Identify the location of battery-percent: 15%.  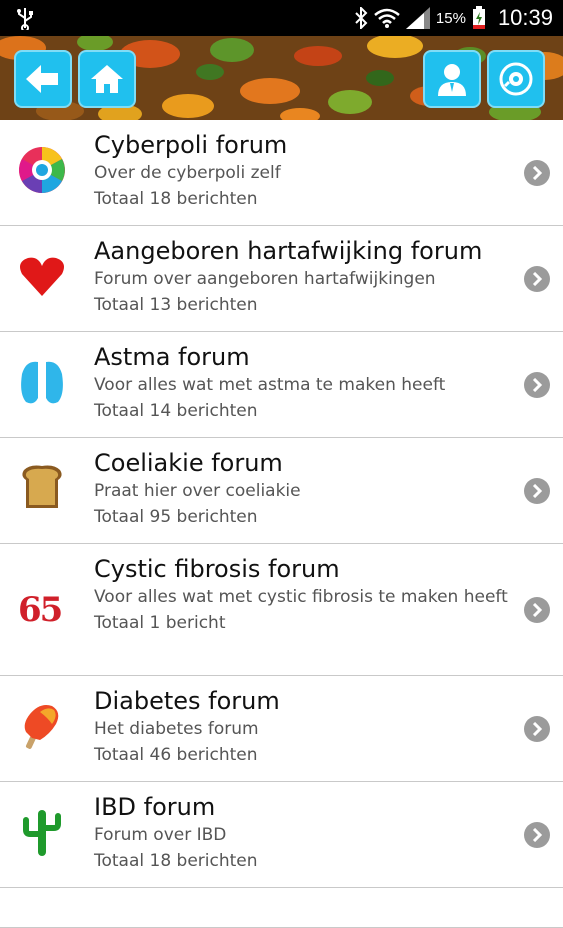
(450, 18).